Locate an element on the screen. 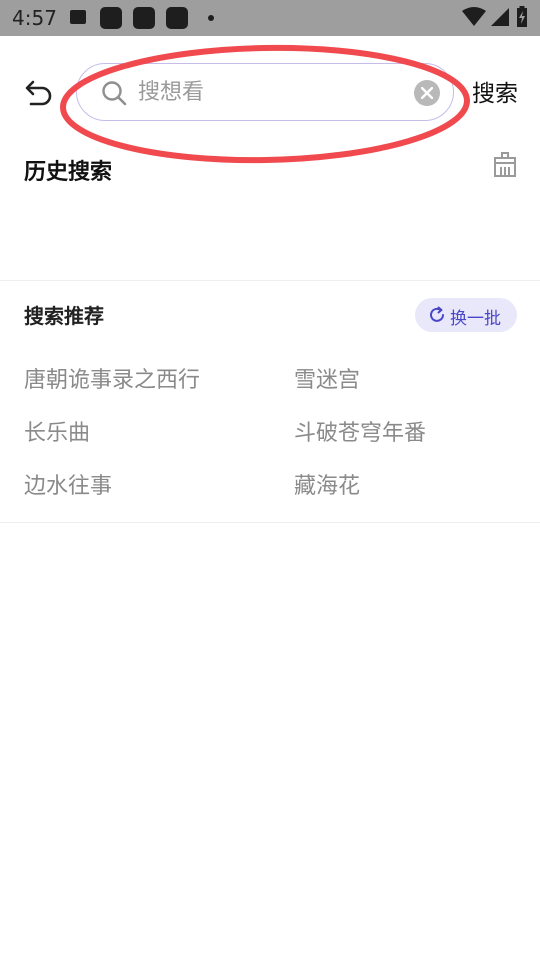  recommend-item: 边水往事 is located at coordinates (68, 484).